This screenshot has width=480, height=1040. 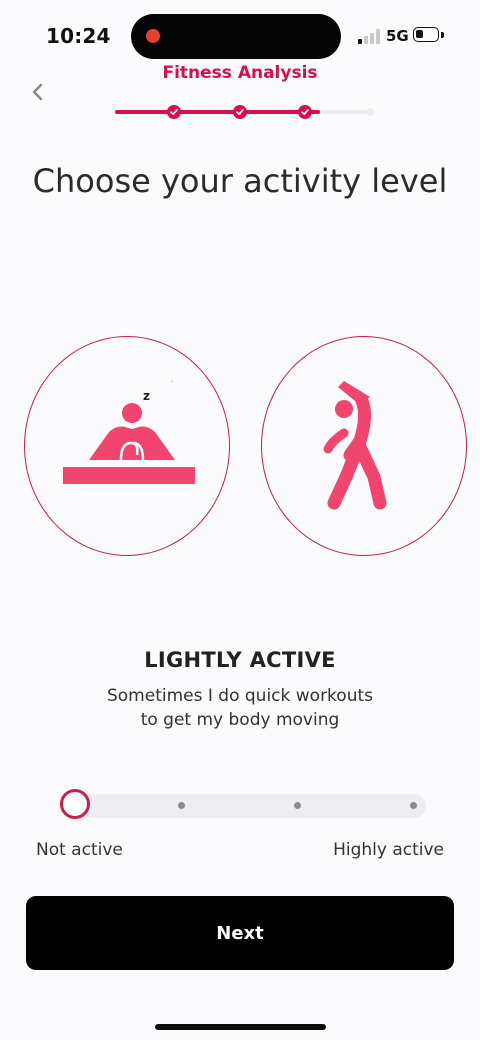 I want to click on activity-slider-track, so click(x=246, y=806).